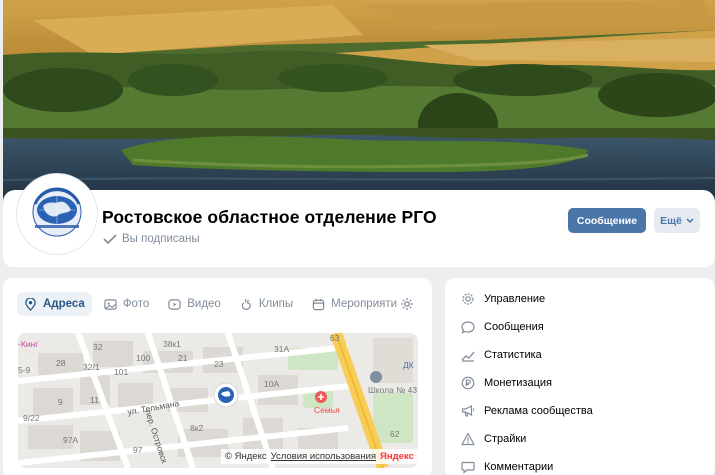 Image resolution: width=715 pixels, height=475 pixels. I want to click on group-avatar, so click(57, 214).